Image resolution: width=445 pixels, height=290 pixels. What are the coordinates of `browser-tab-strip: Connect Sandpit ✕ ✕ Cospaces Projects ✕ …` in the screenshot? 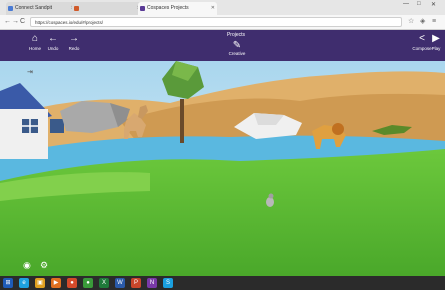 It's located at (222, 8).